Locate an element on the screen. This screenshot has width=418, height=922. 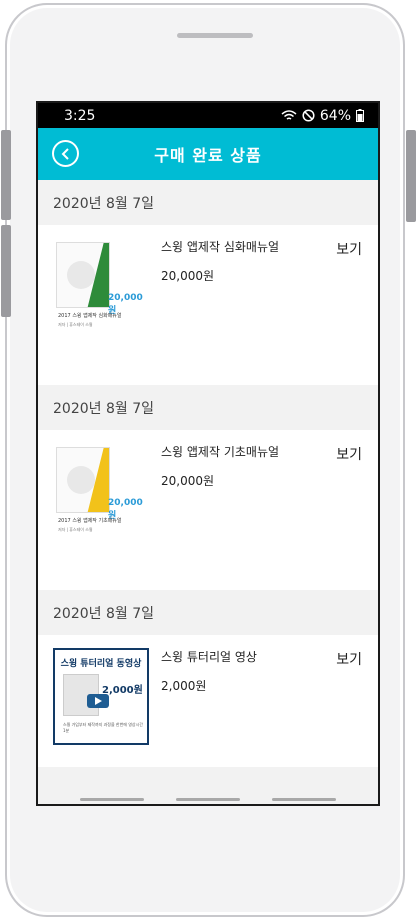
speaker-grille is located at coordinates (215, 35).